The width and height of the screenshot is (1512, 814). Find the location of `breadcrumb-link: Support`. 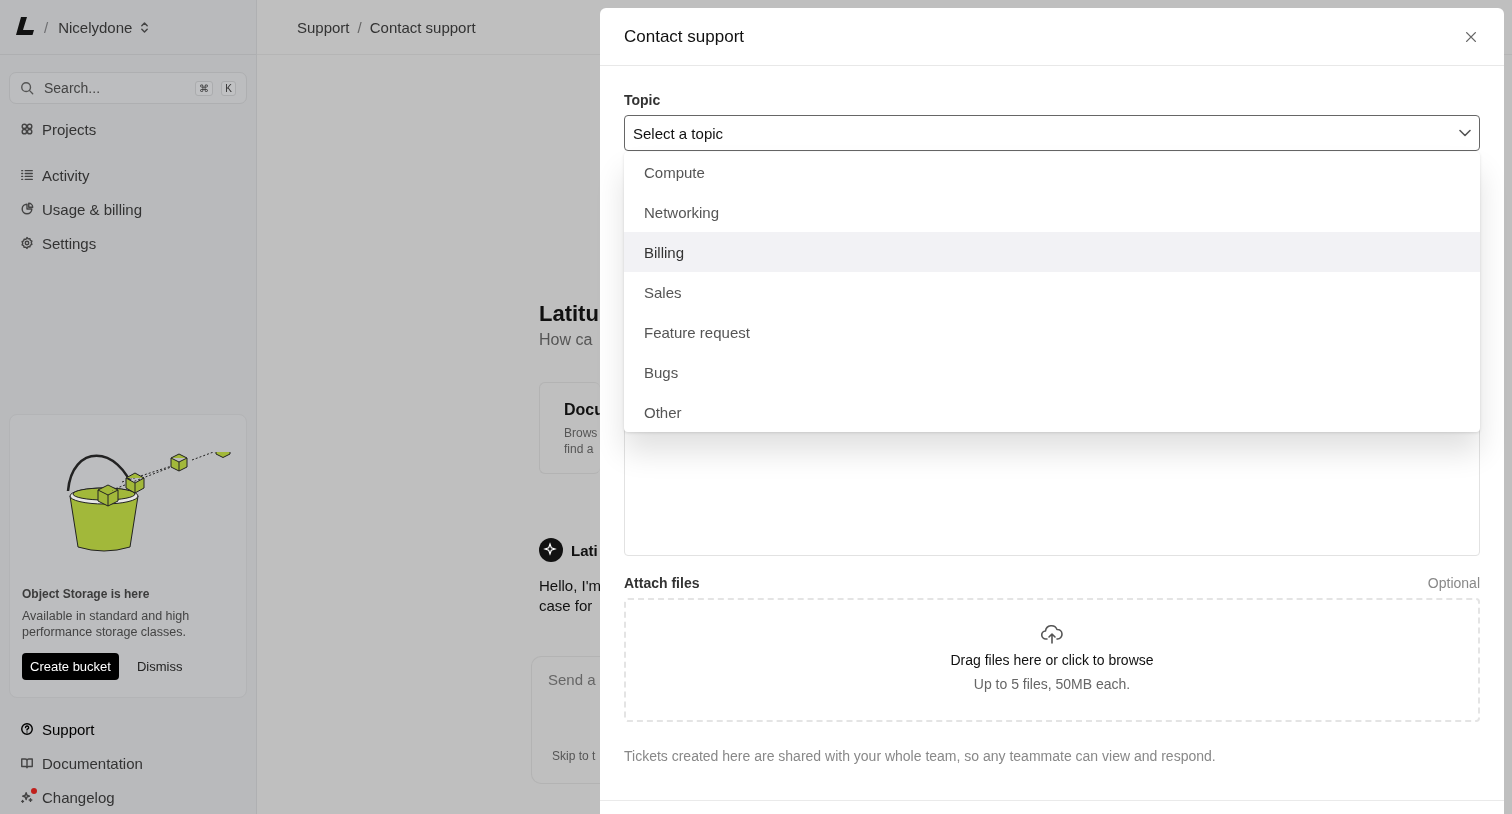

breadcrumb-link: Support is located at coordinates (323, 27).